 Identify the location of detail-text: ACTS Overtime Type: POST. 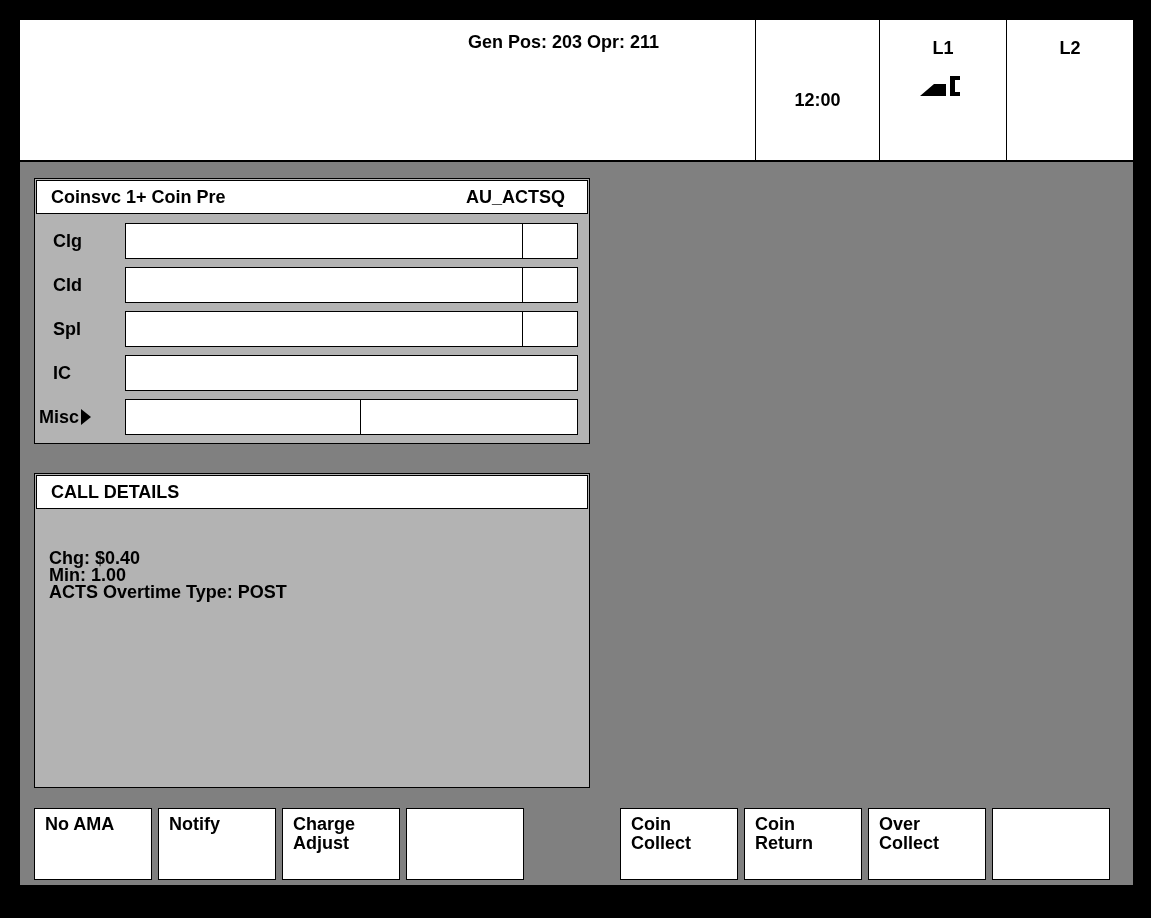
(168, 592).